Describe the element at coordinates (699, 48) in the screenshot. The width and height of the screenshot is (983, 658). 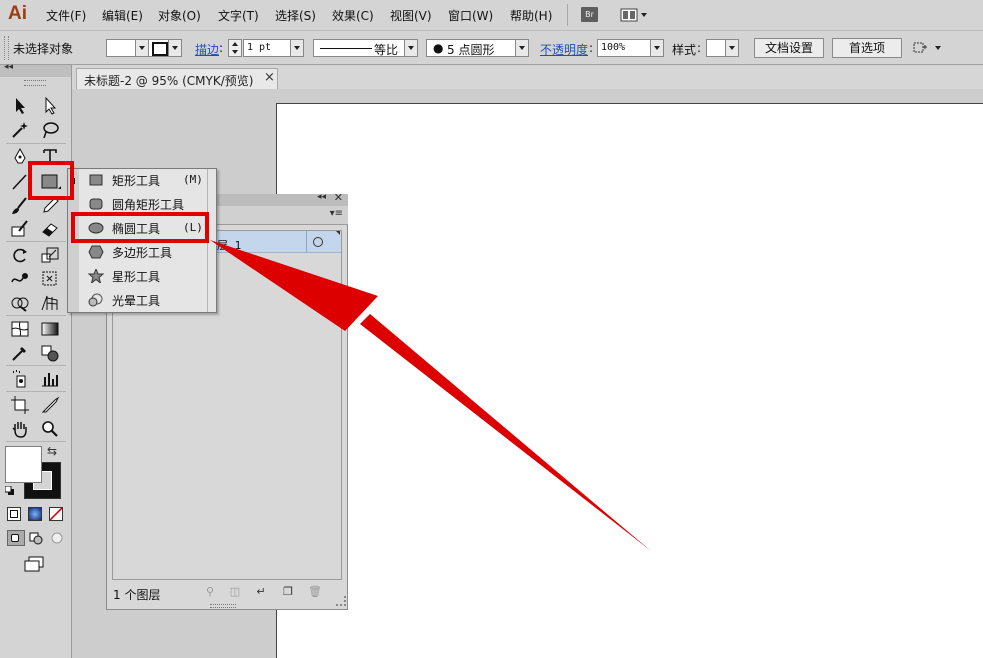
I see `style-colon: :` at that location.